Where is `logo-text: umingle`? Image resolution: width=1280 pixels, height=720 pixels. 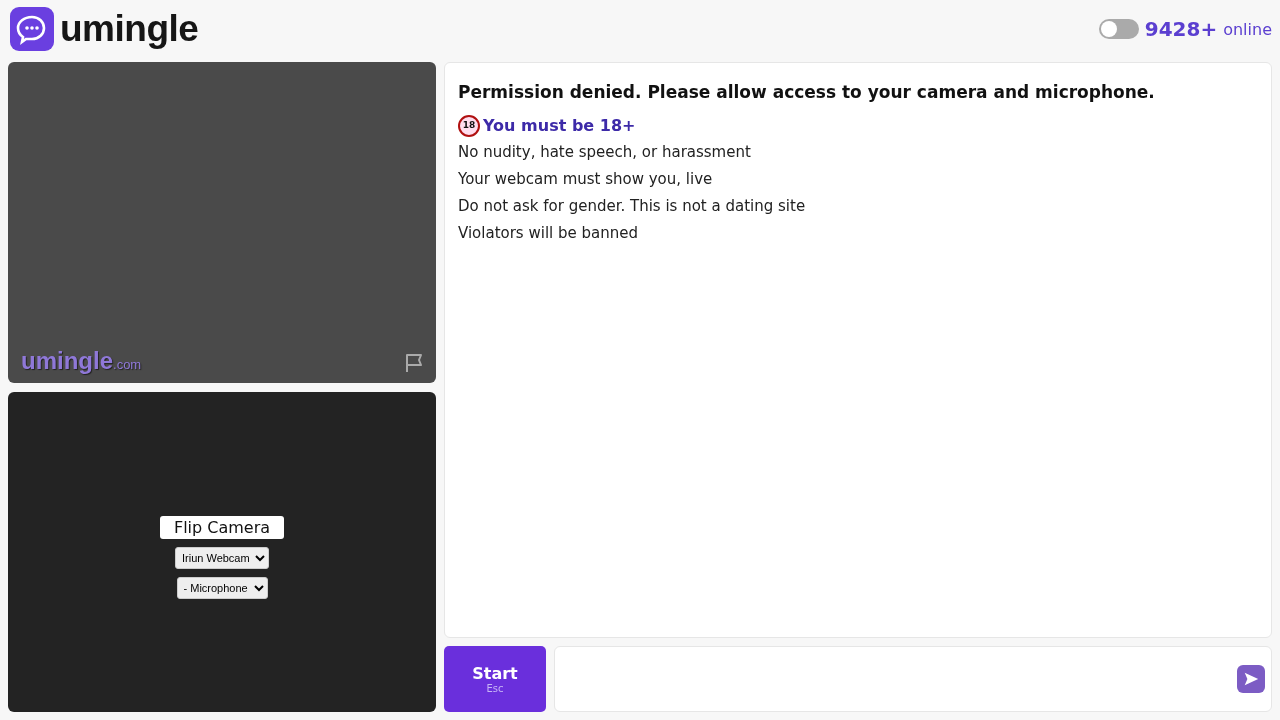 logo-text: umingle is located at coordinates (129, 29).